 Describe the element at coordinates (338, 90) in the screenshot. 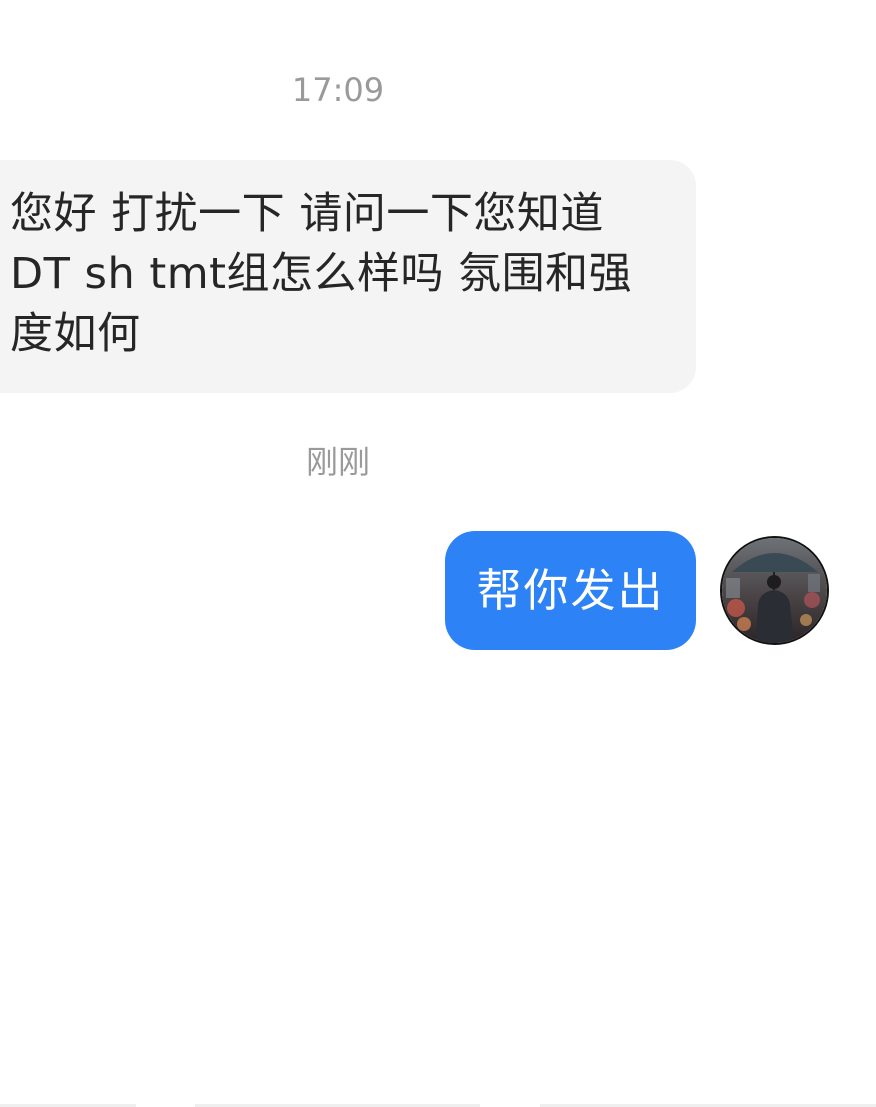

I see `message-timestamp: 17:09` at that location.